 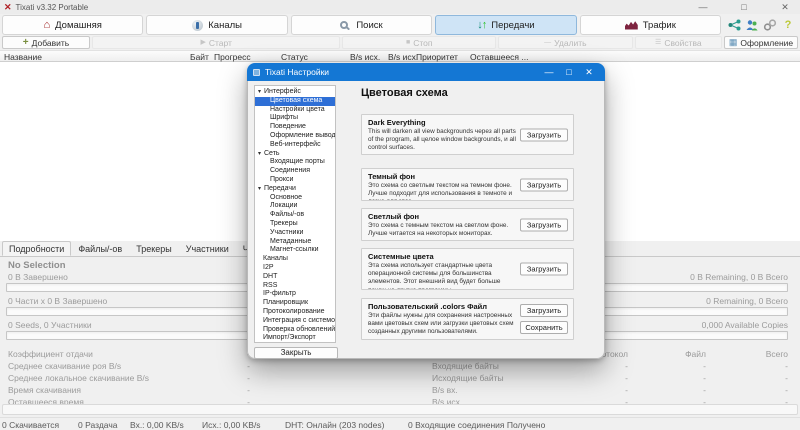 I want to click on settings-tree-item-I2P: I2P, so click(x=295, y=268).